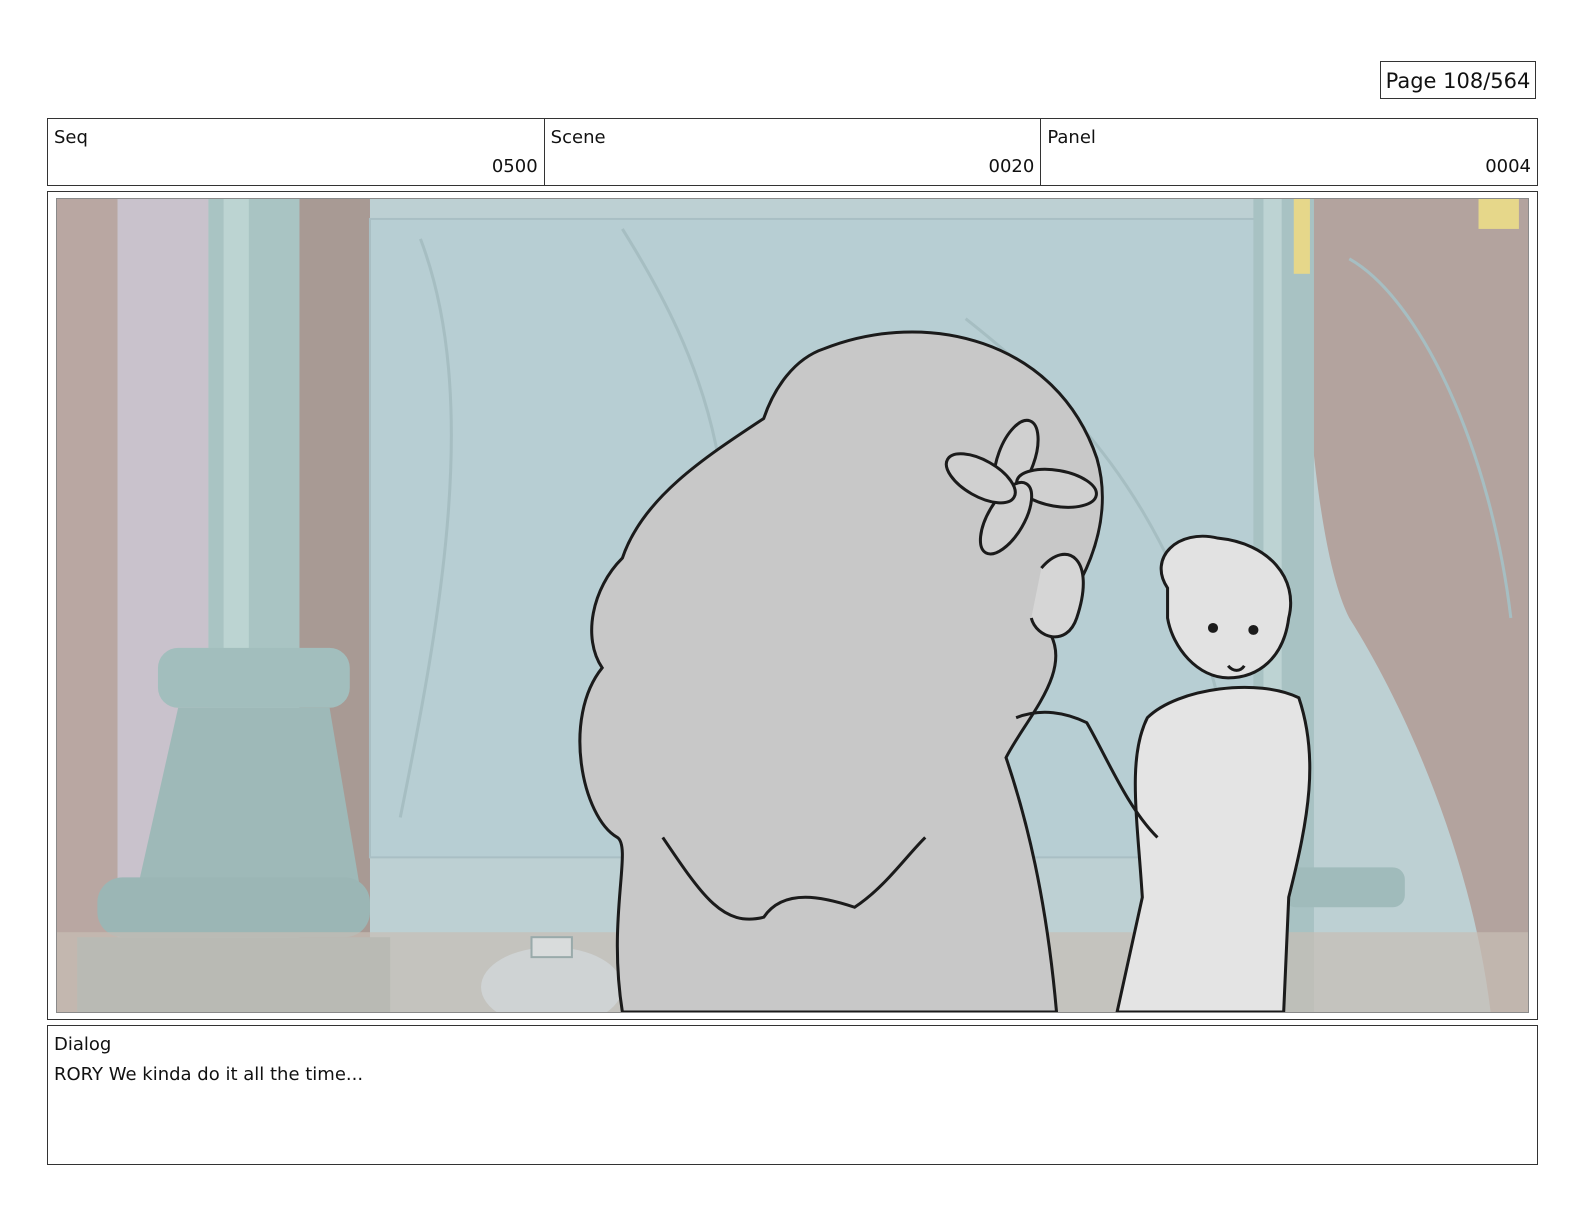  What do you see at coordinates (83, 1044) in the screenshot?
I see `dialog-label: Dialog` at bounding box center [83, 1044].